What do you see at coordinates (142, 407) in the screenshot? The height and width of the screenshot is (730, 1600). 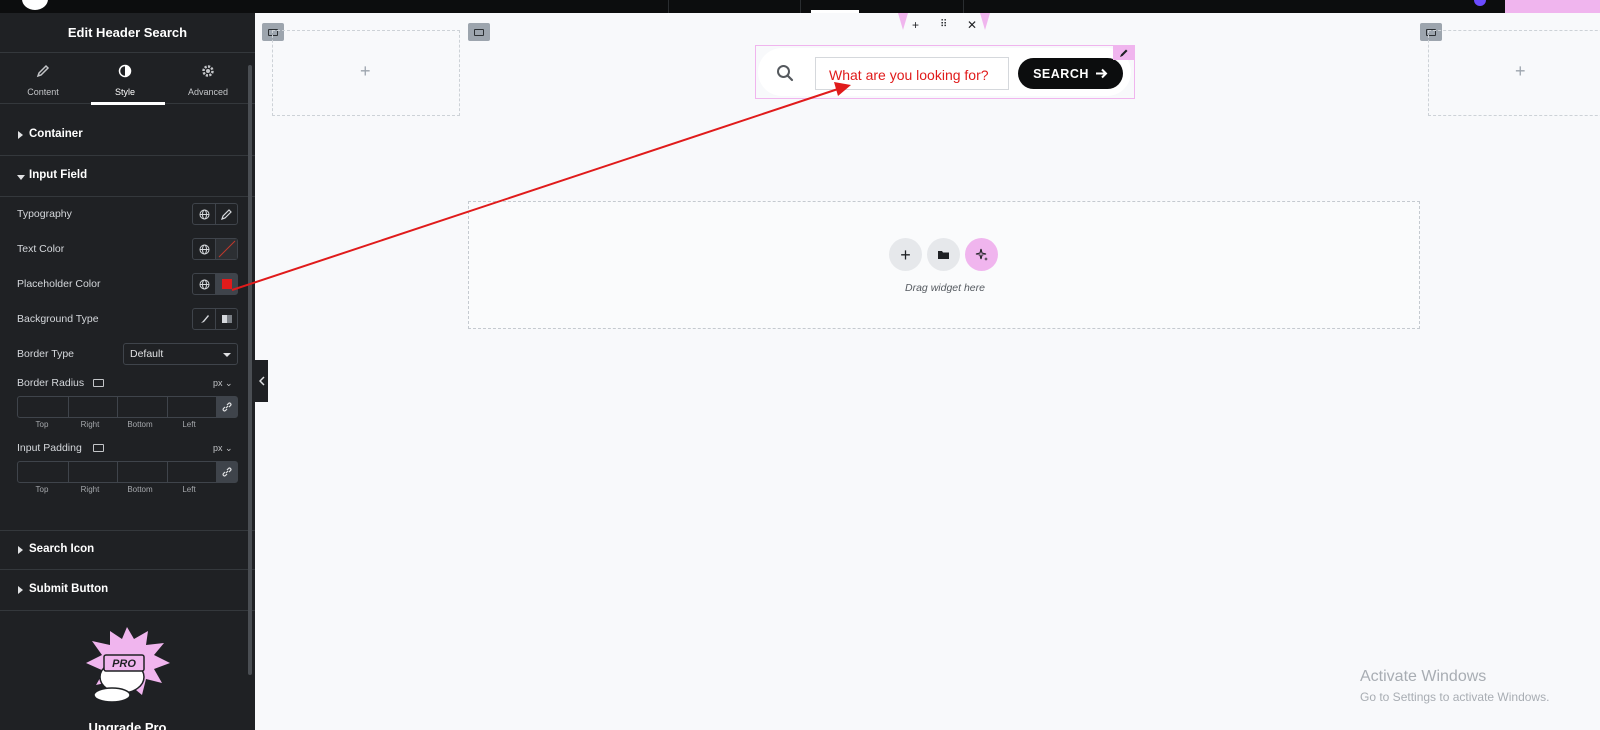 I see `border-radius-bottom-input` at bounding box center [142, 407].